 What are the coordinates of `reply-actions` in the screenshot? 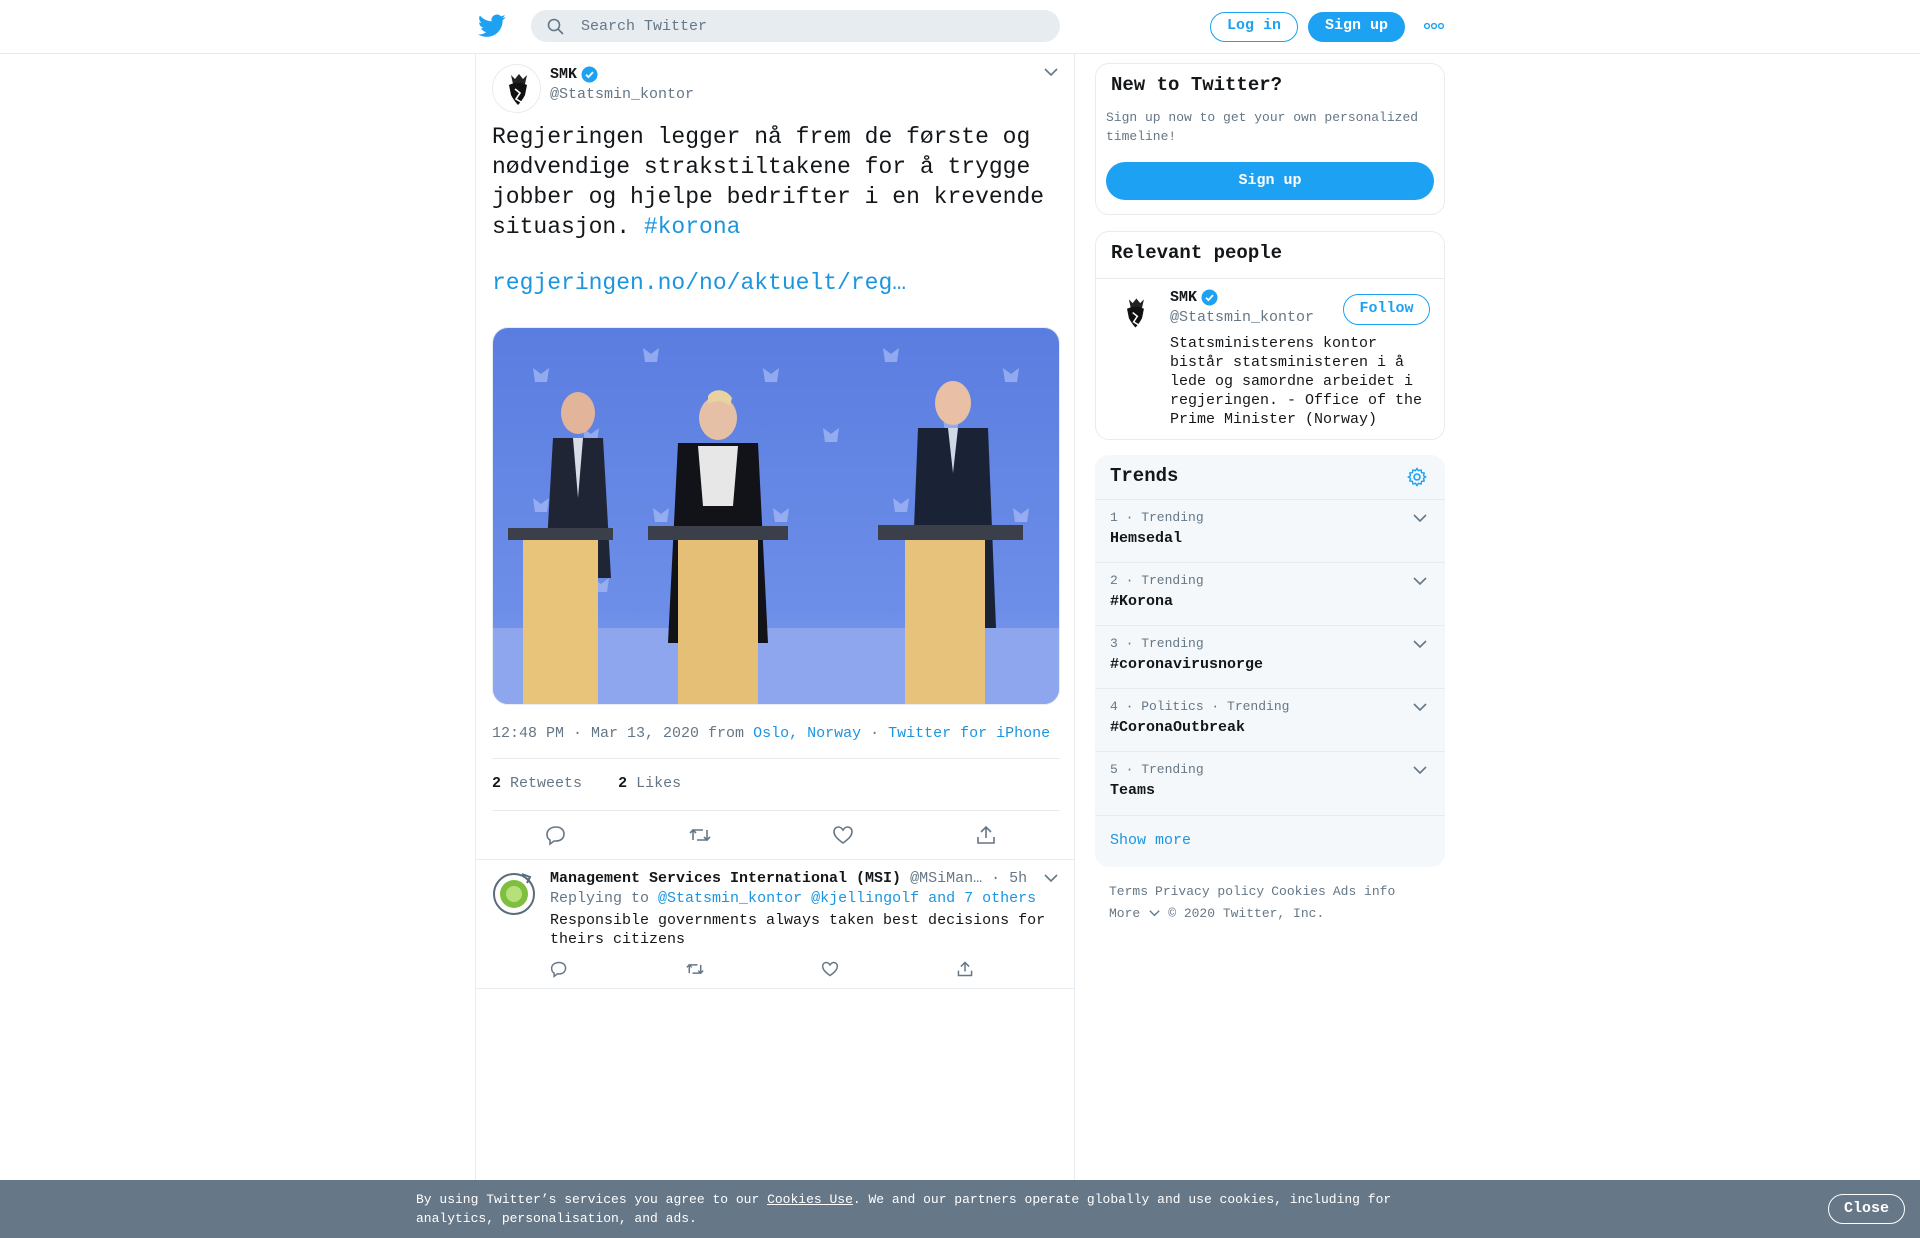 It's located at (770, 970).